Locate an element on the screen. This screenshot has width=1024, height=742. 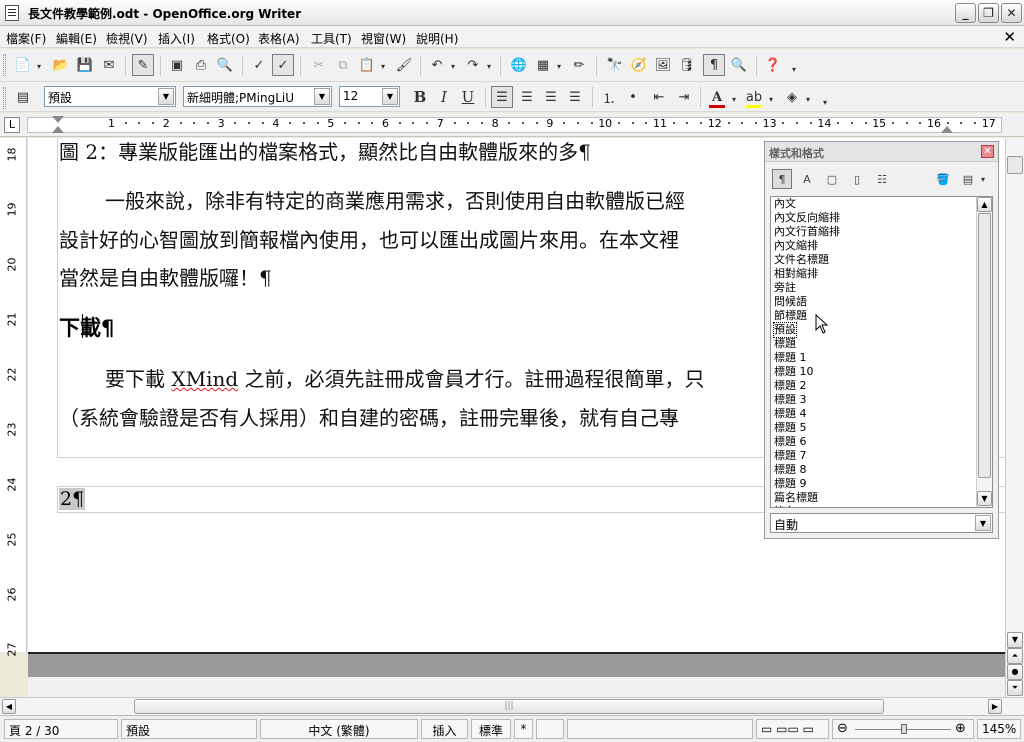
style-list-item: 標題 3 is located at coordinates (790, 400).